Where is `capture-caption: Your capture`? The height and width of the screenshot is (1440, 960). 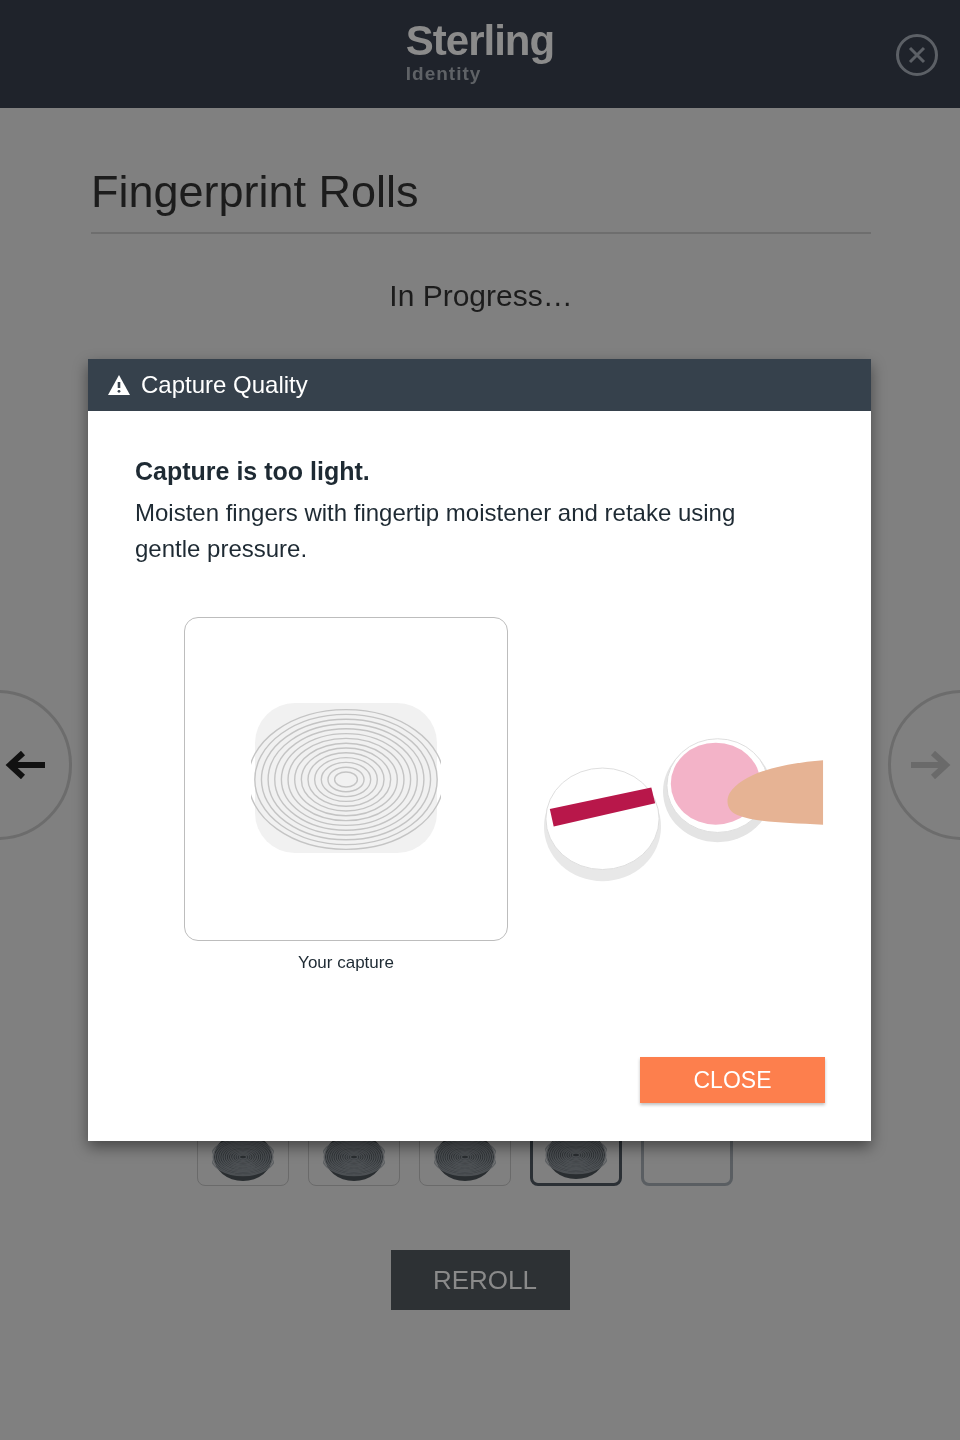 capture-caption: Your capture is located at coordinates (346, 963).